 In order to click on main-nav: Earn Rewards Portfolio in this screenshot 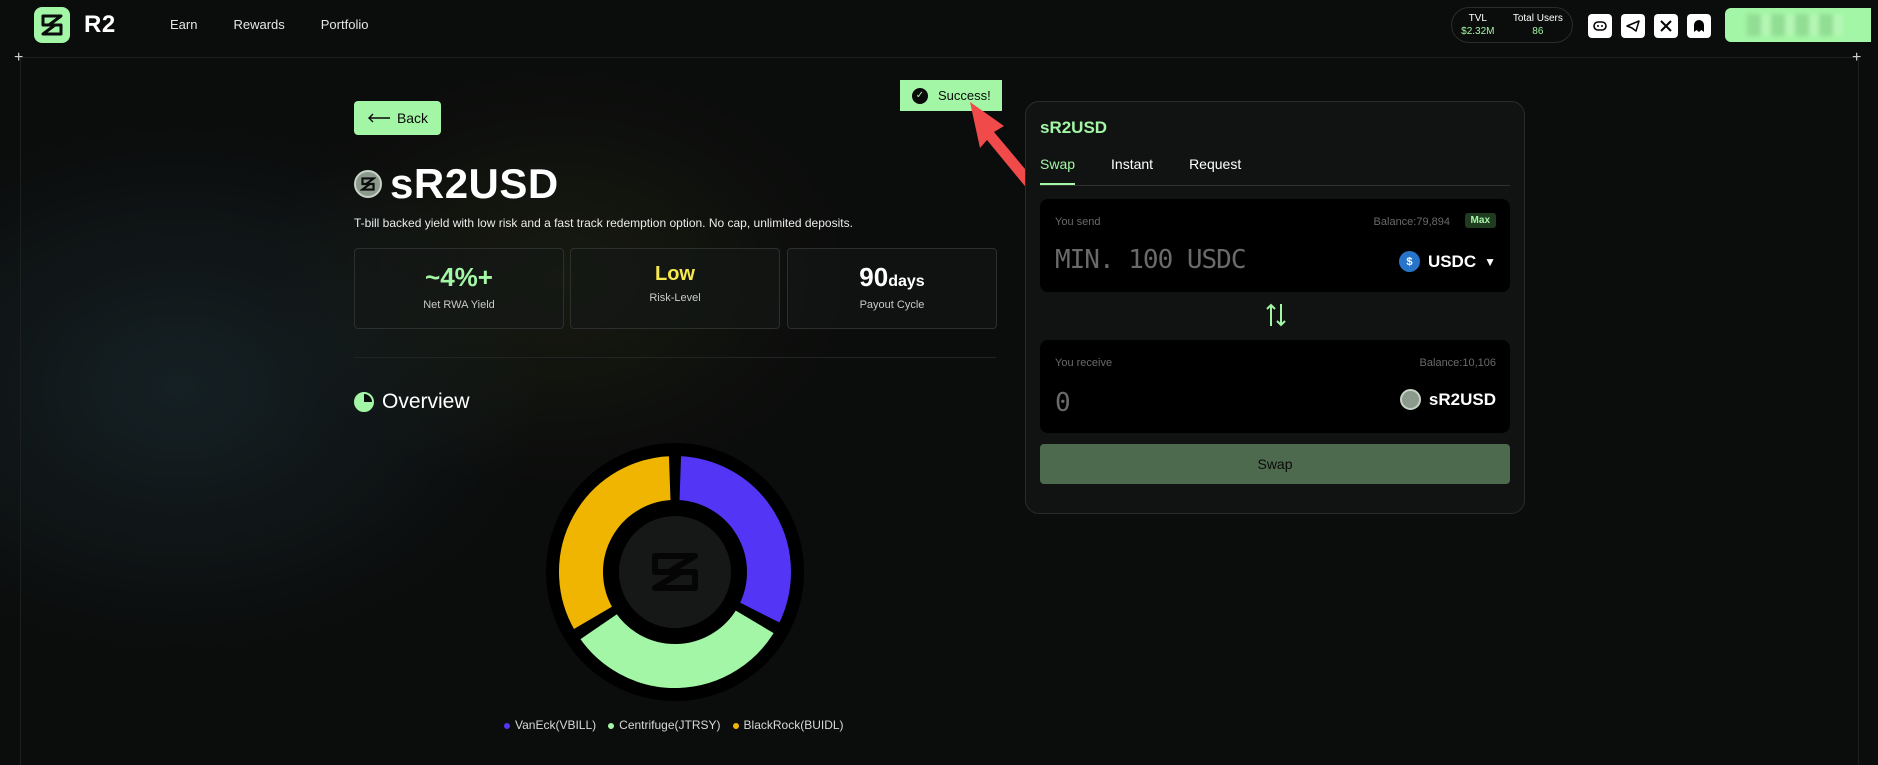, I will do `click(269, 24)`.